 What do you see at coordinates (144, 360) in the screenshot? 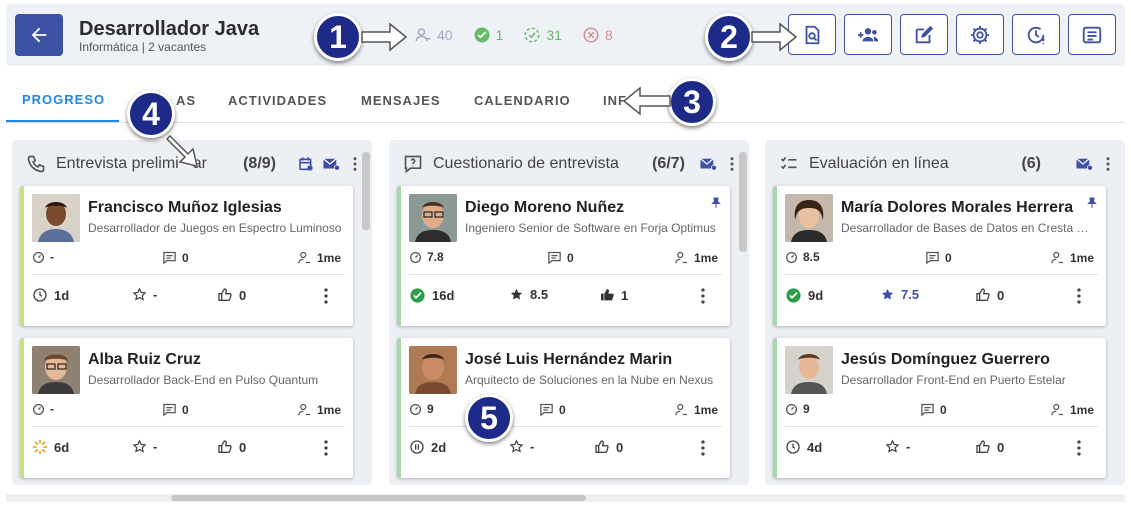
I see `candidate-name: Alba Ruiz Cruz` at bounding box center [144, 360].